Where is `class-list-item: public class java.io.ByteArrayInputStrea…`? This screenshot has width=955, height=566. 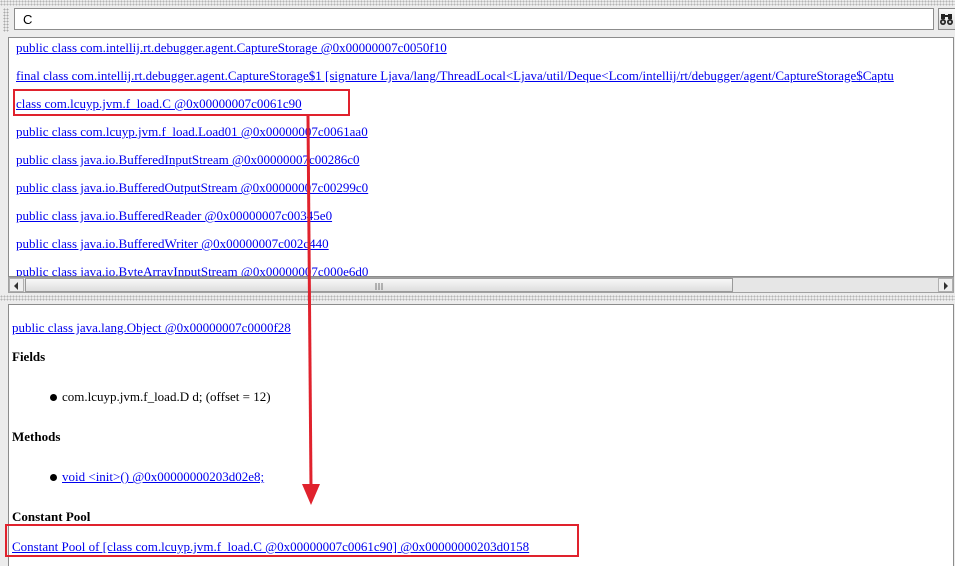
class-list-item: public class java.io.ByteArrayInputStrea… is located at coordinates (192, 270).